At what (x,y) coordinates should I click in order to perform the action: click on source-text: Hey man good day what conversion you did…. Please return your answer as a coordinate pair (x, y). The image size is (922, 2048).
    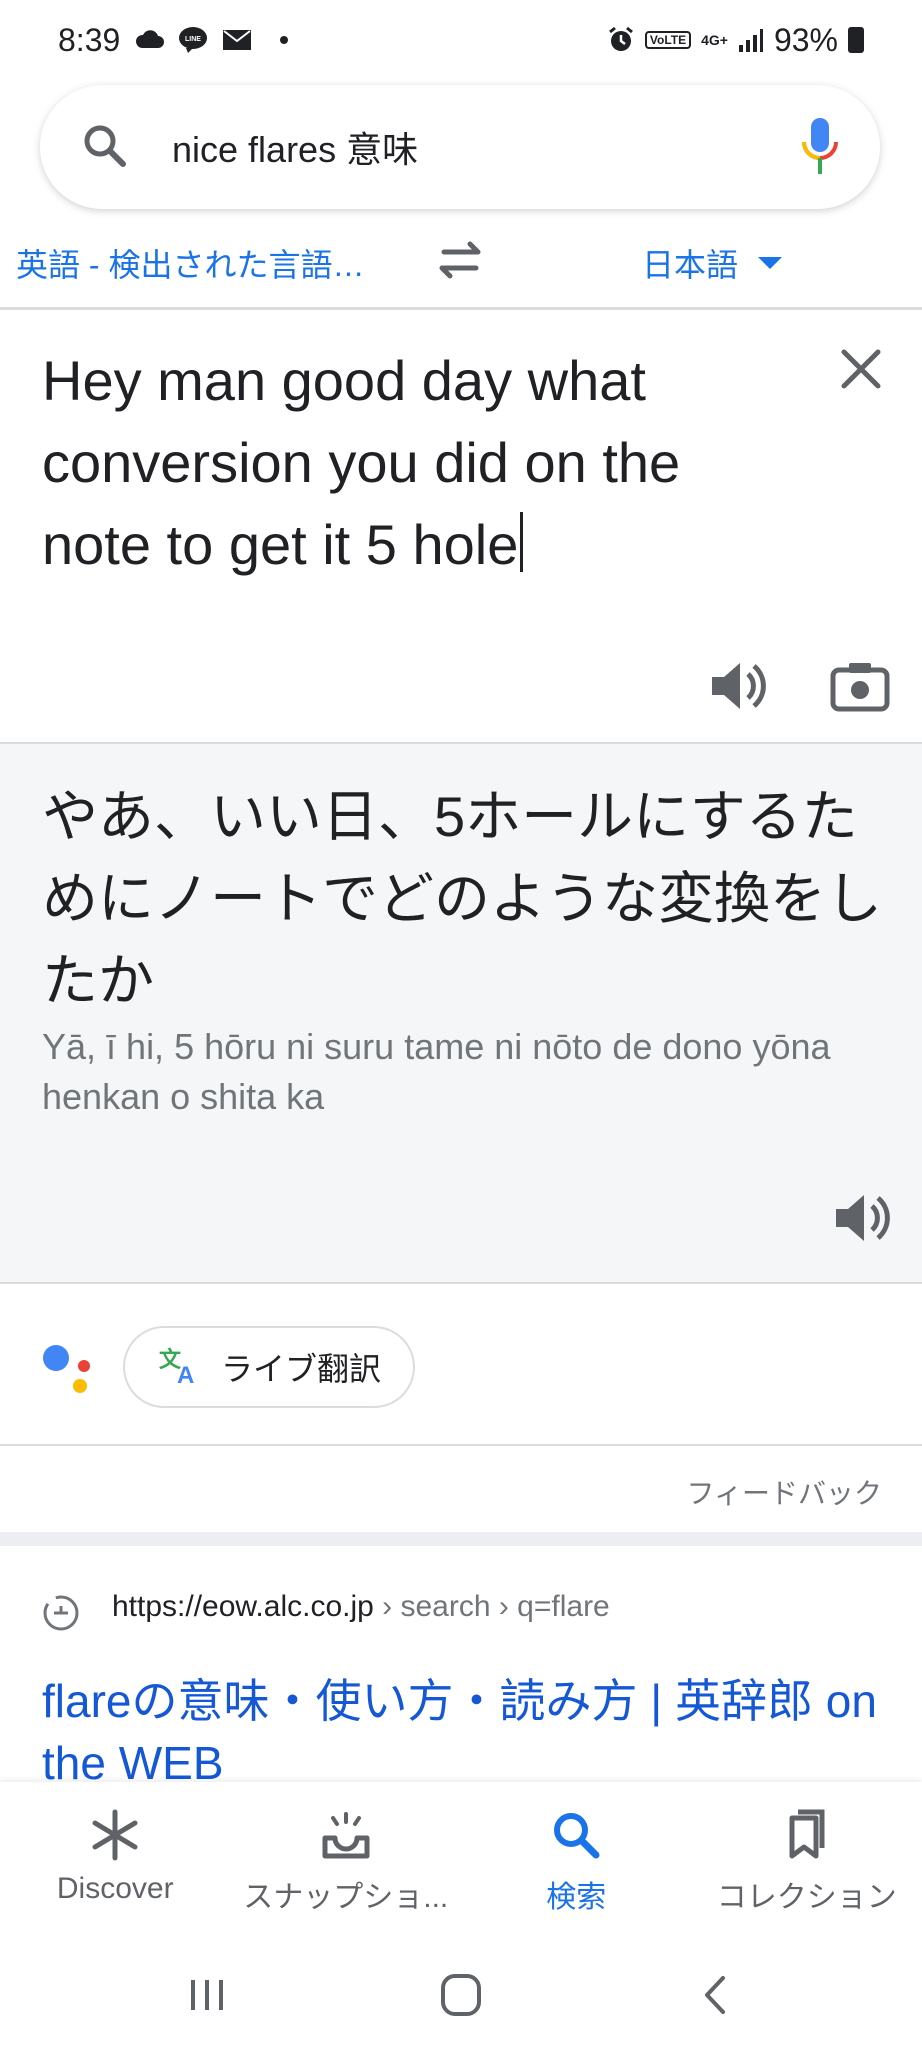
    Looking at the image, I should click on (361, 462).